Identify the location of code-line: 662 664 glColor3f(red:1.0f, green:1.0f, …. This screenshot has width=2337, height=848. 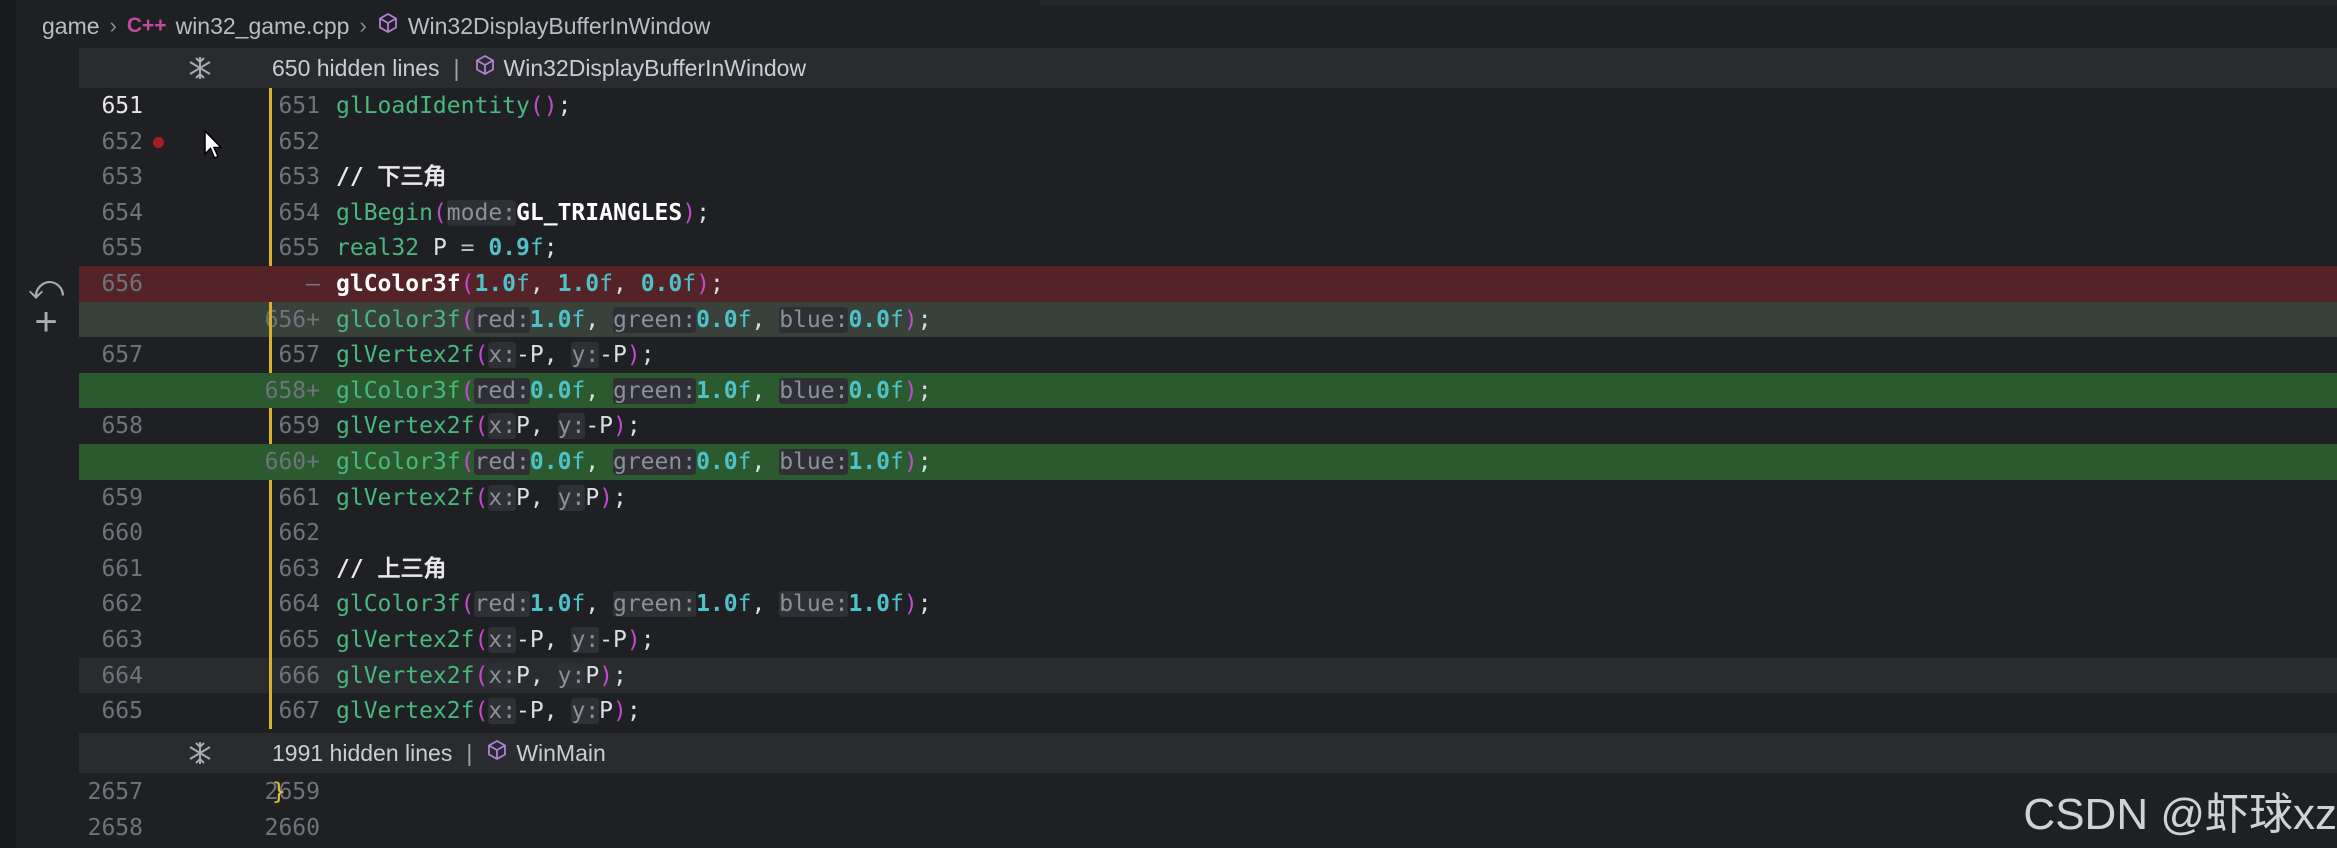
(1208, 604).